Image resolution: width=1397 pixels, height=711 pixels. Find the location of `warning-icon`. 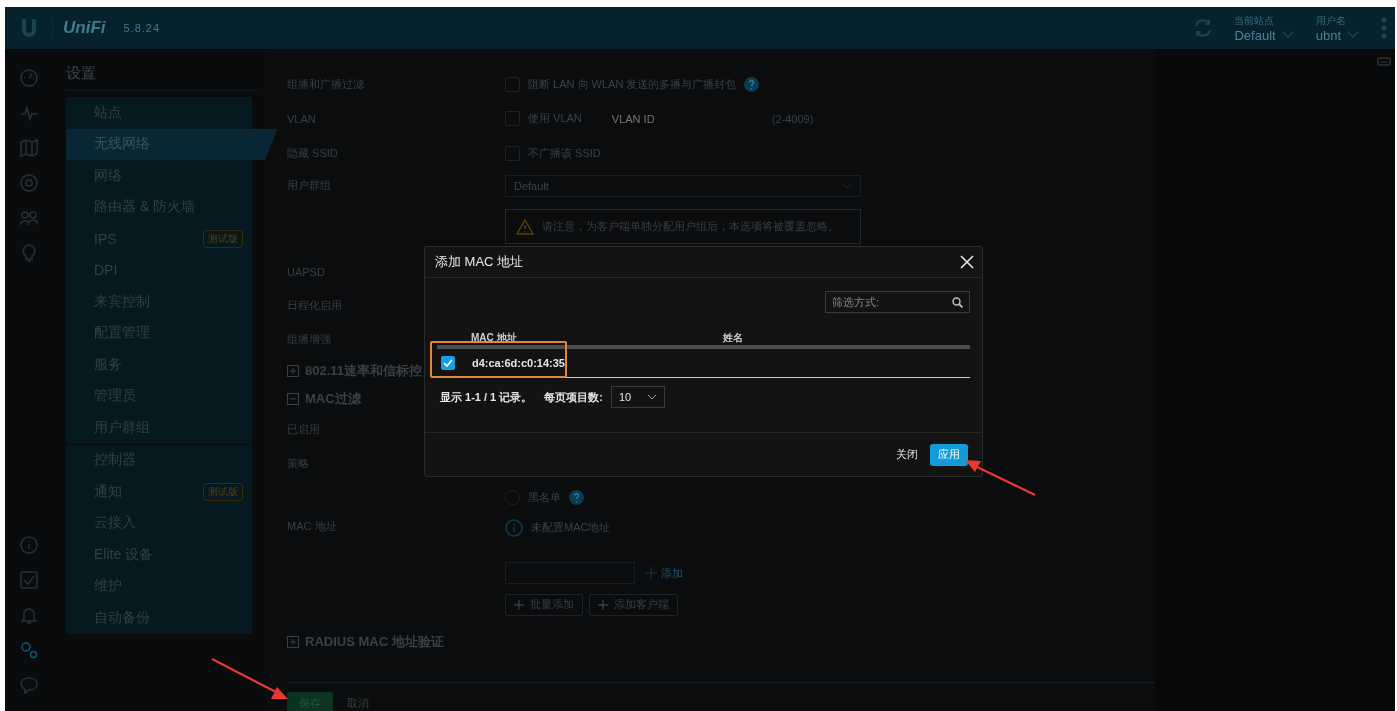

warning-icon is located at coordinates (525, 226).